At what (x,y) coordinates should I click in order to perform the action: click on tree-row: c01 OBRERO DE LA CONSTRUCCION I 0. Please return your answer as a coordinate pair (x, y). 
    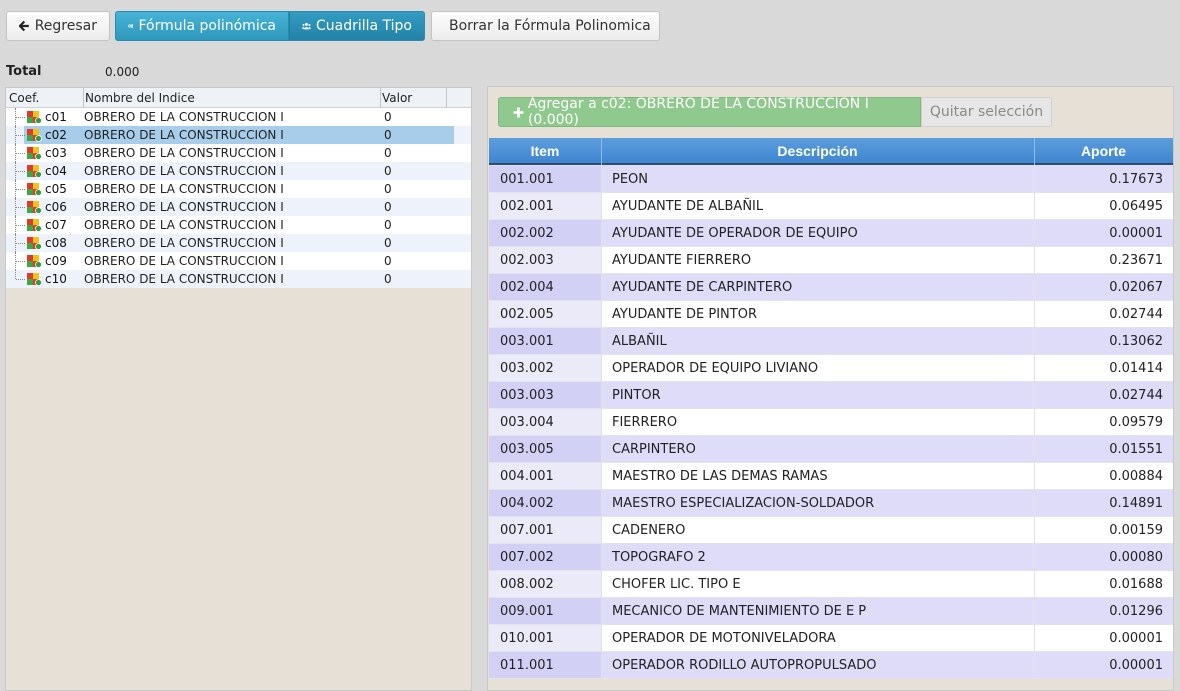
    Looking at the image, I should click on (238, 117).